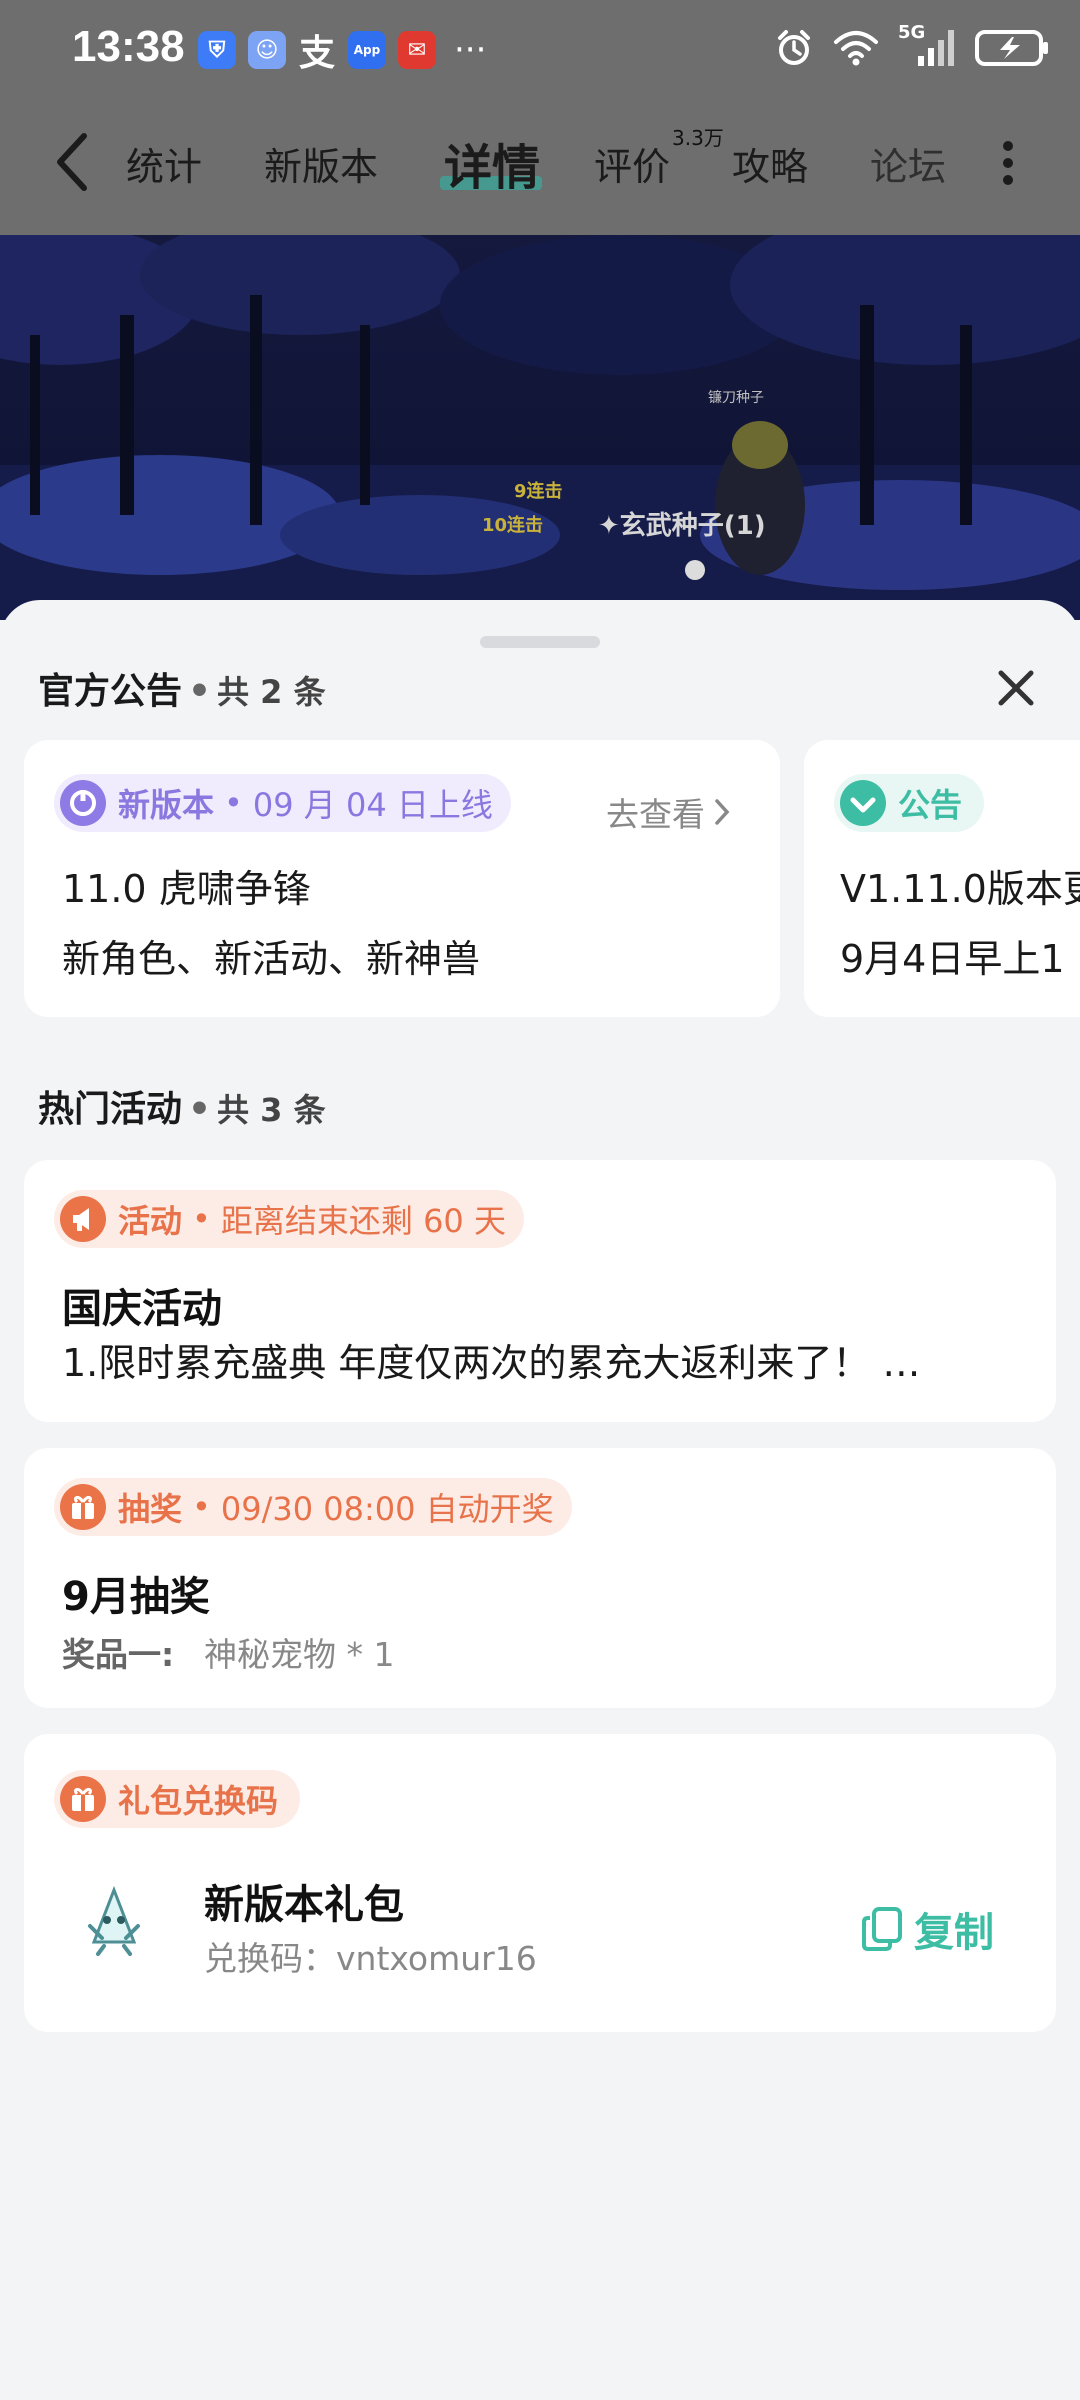  What do you see at coordinates (186, 889) in the screenshot?
I see `new-version-title: 11.0 虎啸争锋` at bounding box center [186, 889].